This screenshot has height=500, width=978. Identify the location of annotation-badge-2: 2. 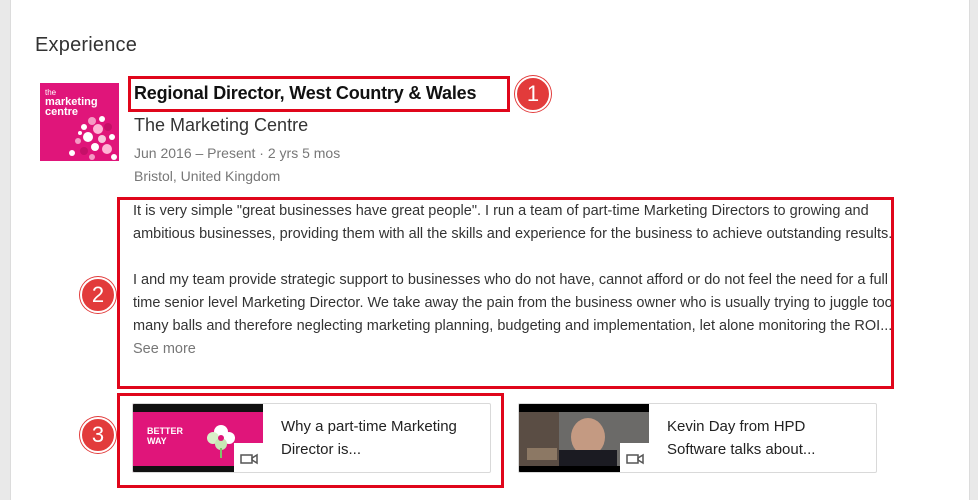
(98, 295).